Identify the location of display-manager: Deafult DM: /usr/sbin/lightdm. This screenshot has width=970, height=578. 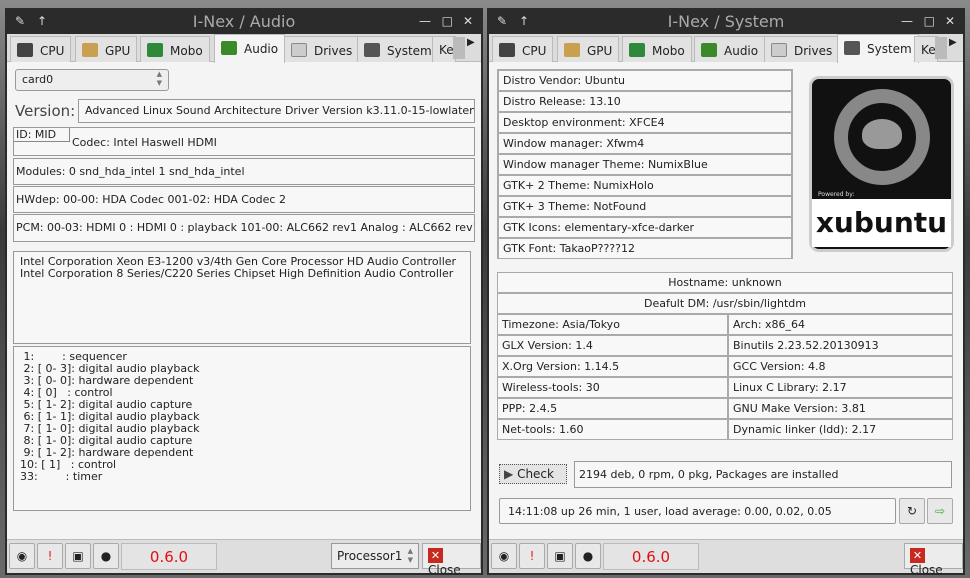
(725, 303).